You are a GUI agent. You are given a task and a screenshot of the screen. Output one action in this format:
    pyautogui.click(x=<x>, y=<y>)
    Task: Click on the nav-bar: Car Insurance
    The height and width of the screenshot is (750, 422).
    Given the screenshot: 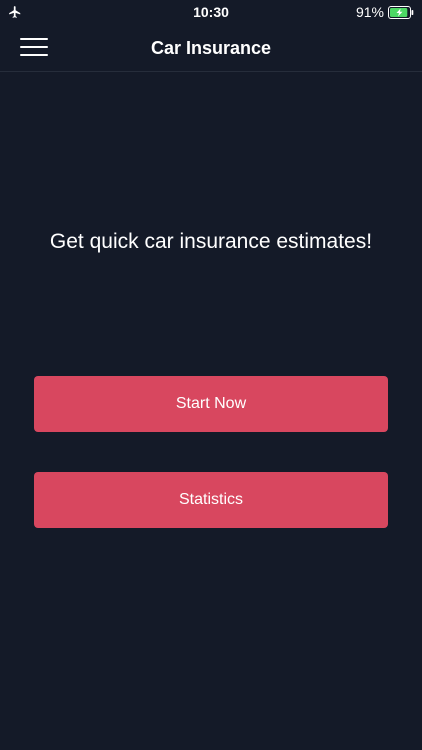 What is the action you would take?
    pyautogui.click(x=211, y=48)
    